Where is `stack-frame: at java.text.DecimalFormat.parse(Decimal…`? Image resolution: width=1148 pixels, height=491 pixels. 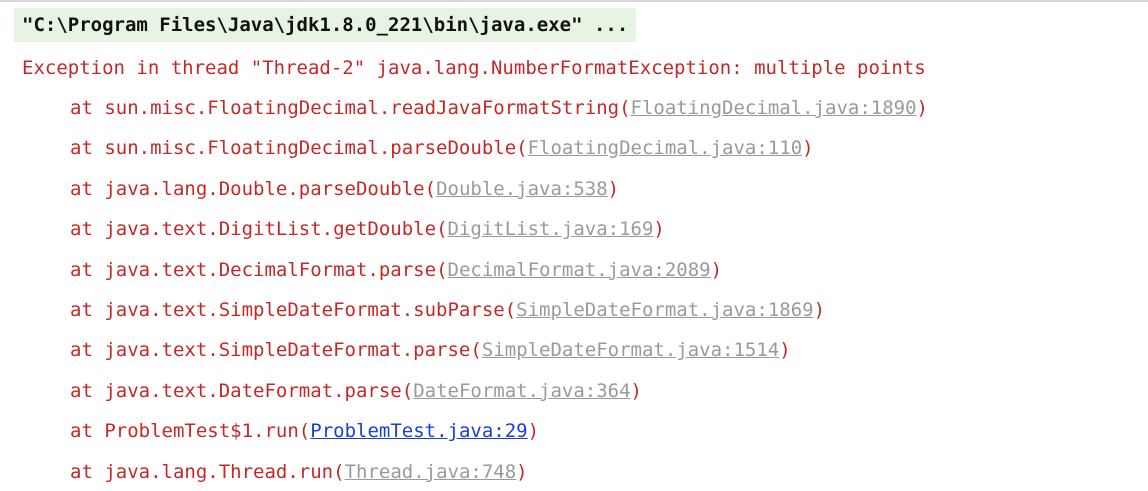 stack-frame: at java.text.DecimalFormat.parse(Decimal… is located at coordinates (396, 269).